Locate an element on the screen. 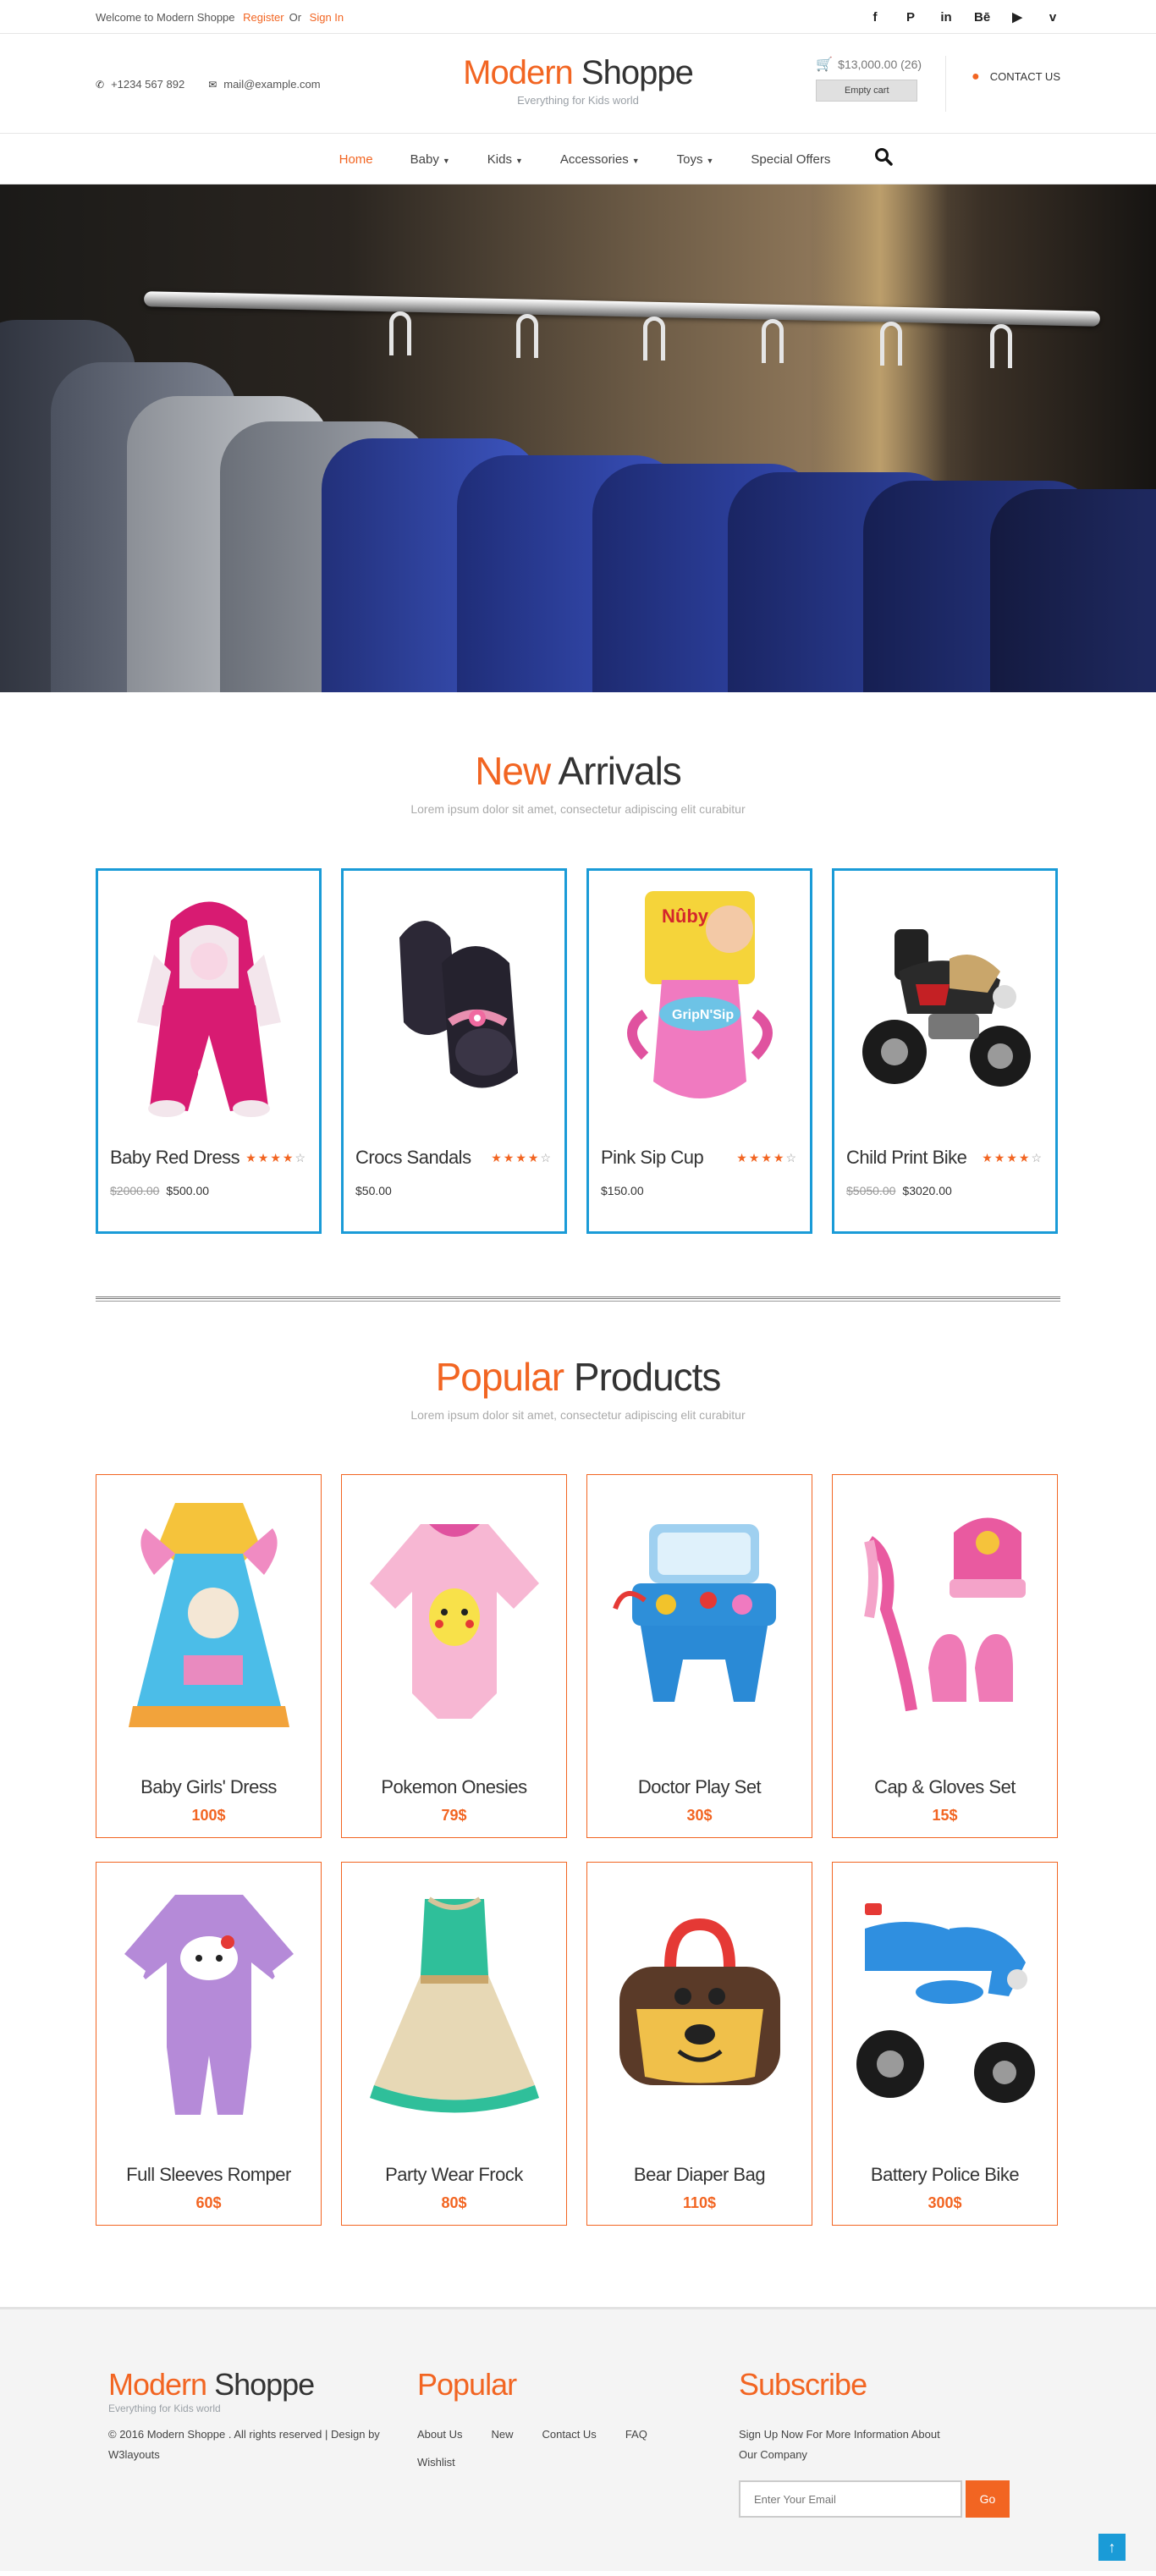  product-name: Full Sleeves Romper is located at coordinates (208, 2175).